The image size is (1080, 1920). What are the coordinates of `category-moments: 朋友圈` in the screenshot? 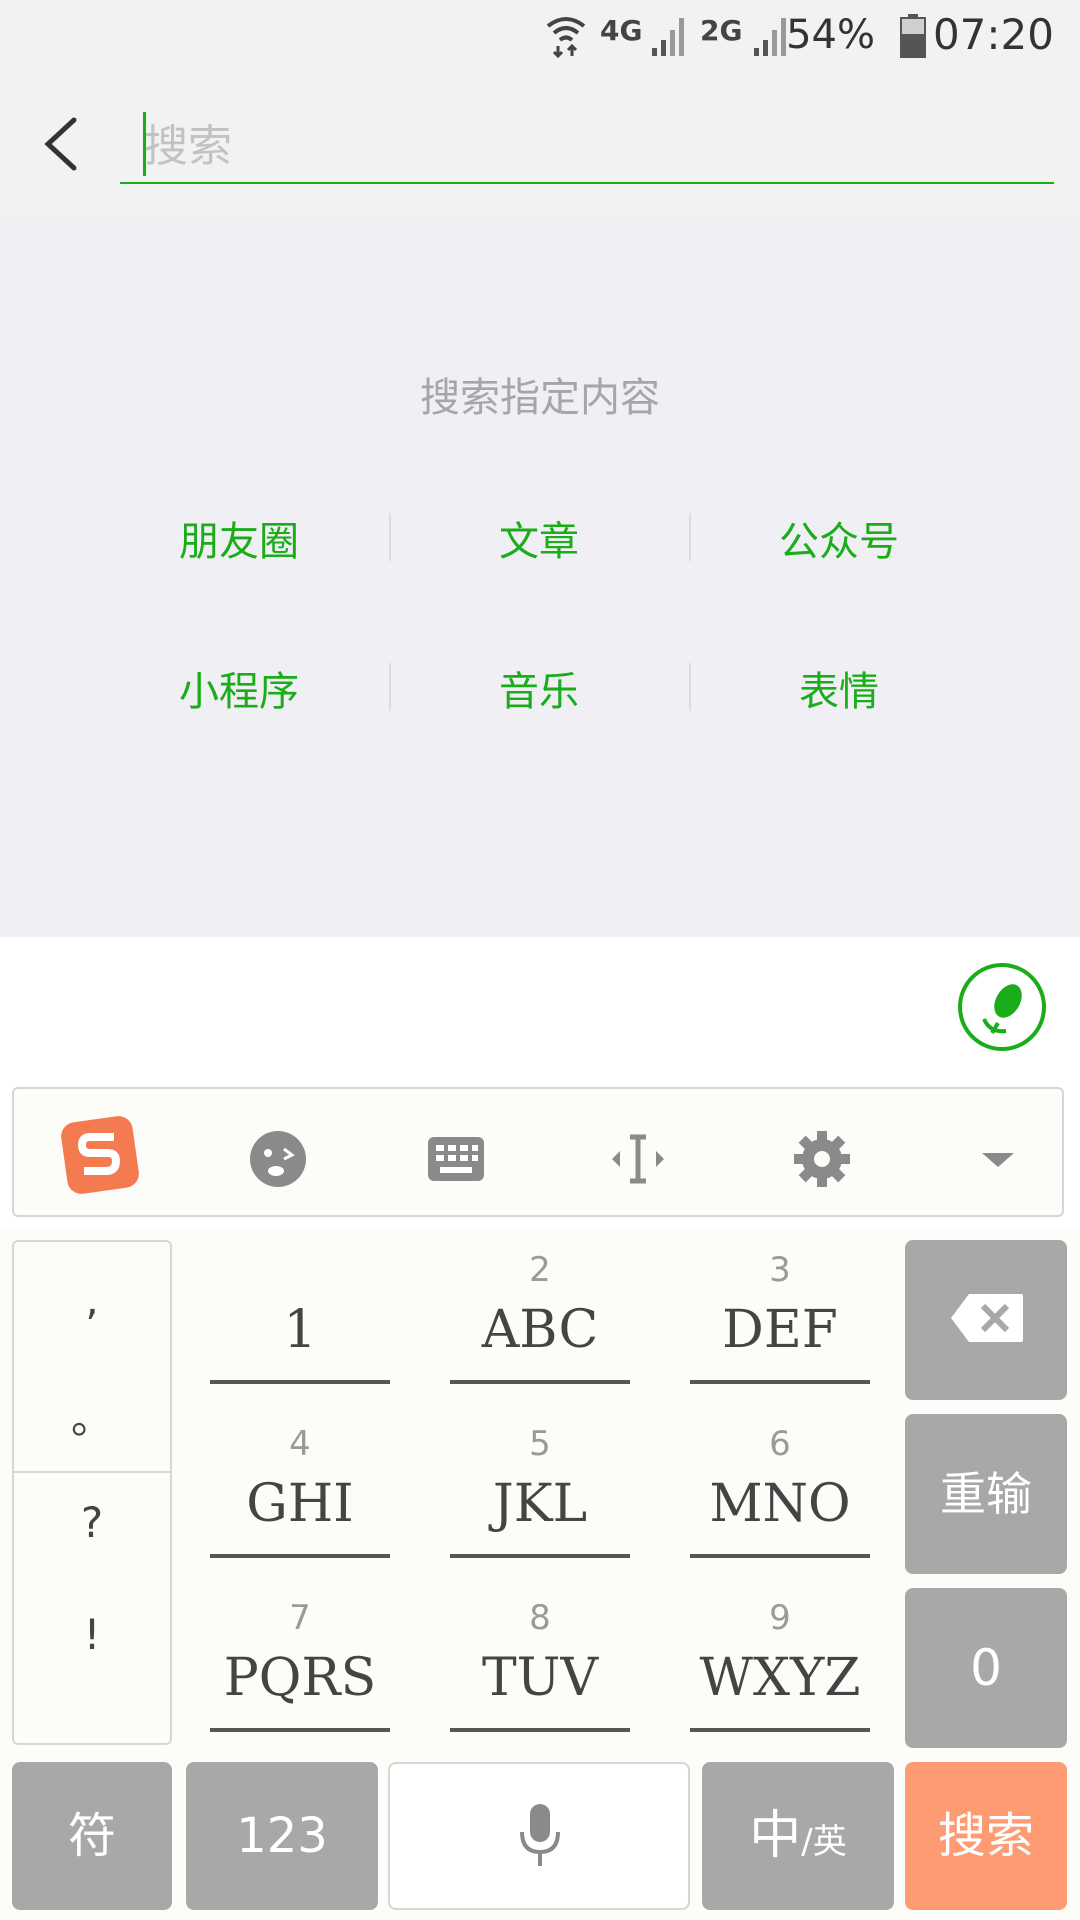 It's located at (239, 538).